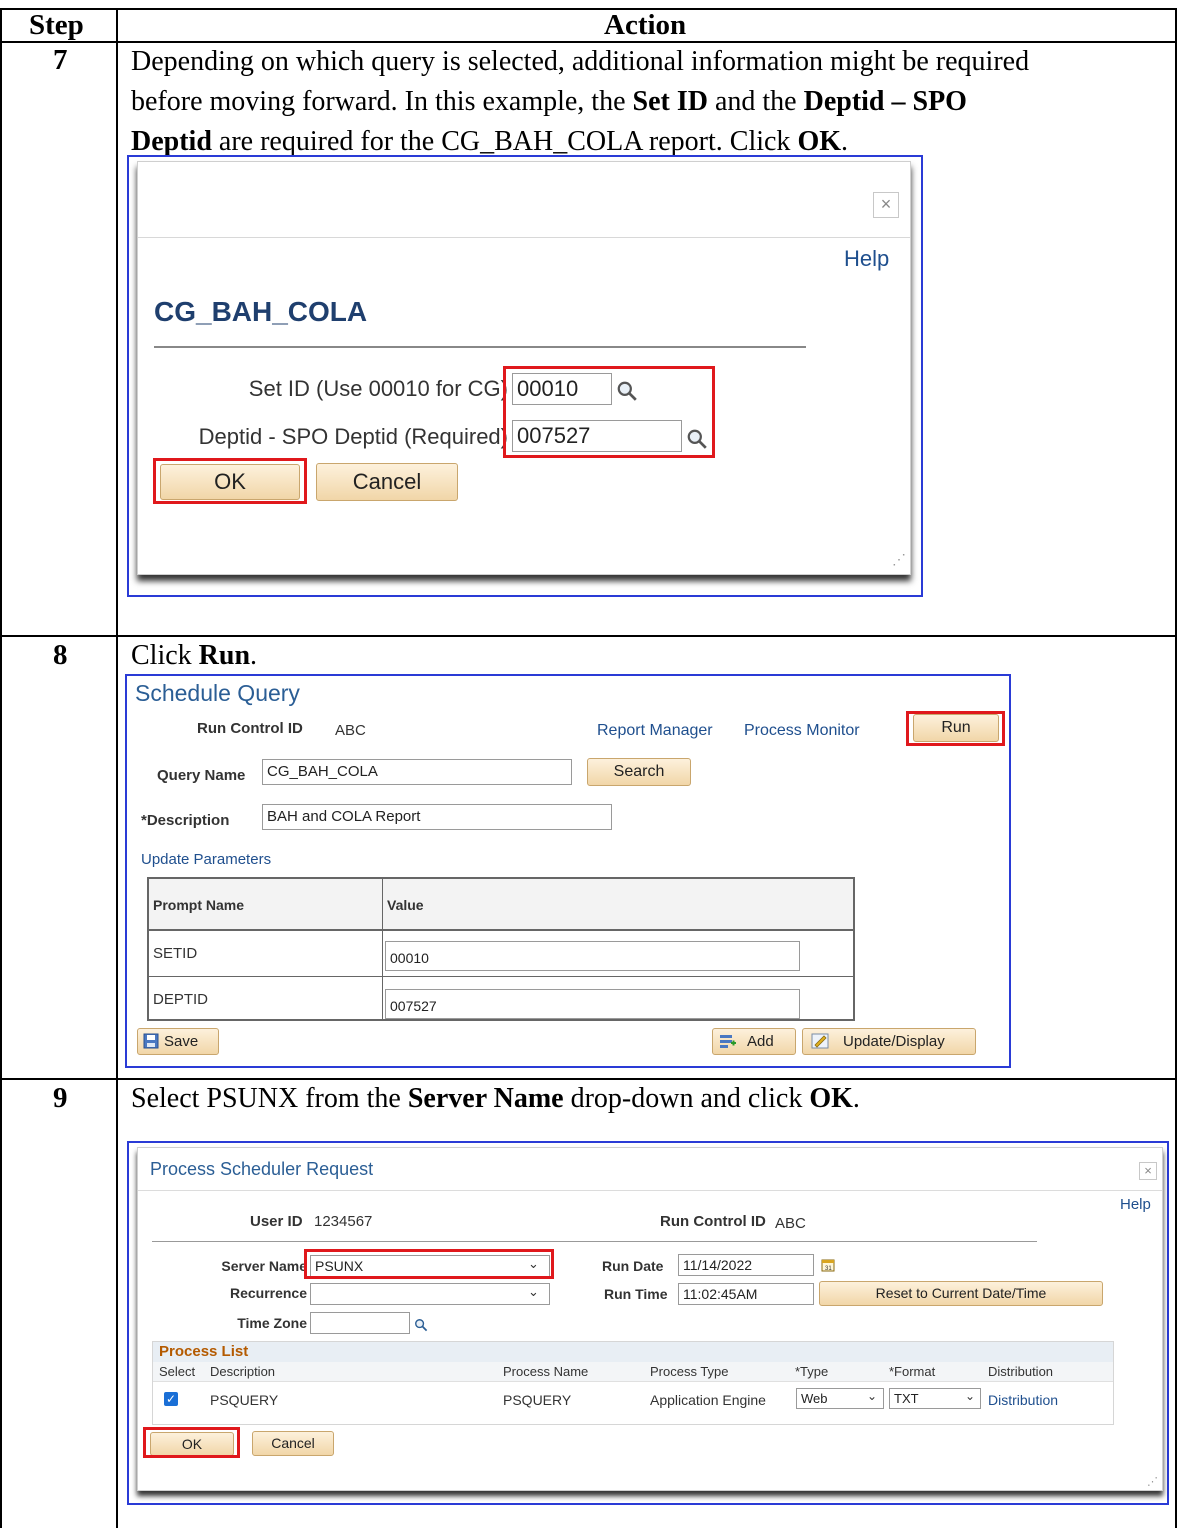 The height and width of the screenshot is (1528, 1177). I want to click on run-time-label: Run Time, so click(636, 1294).